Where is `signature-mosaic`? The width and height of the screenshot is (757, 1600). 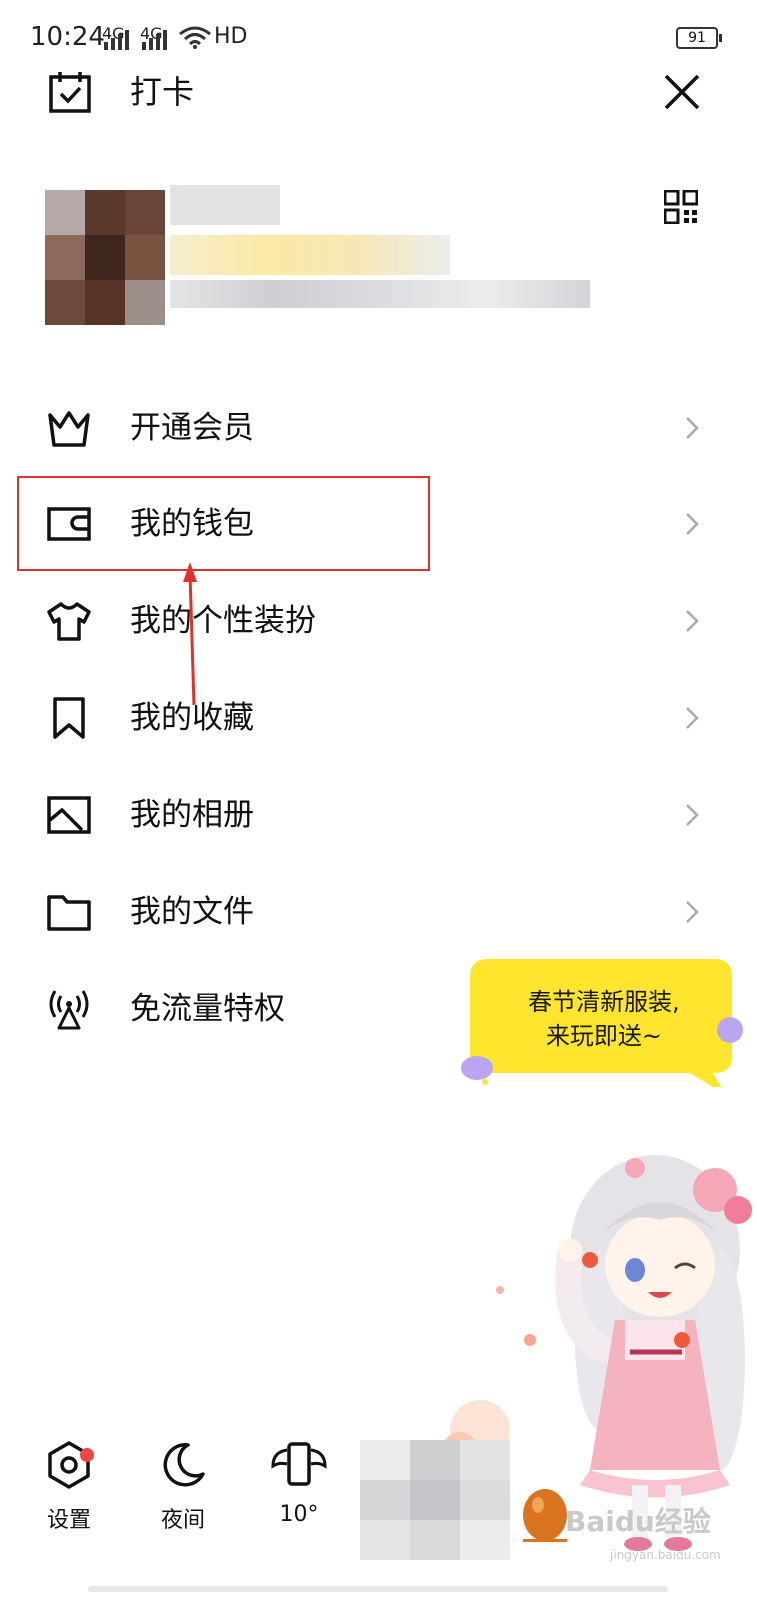
signature-mosaic is located at coordinates (380, 294).